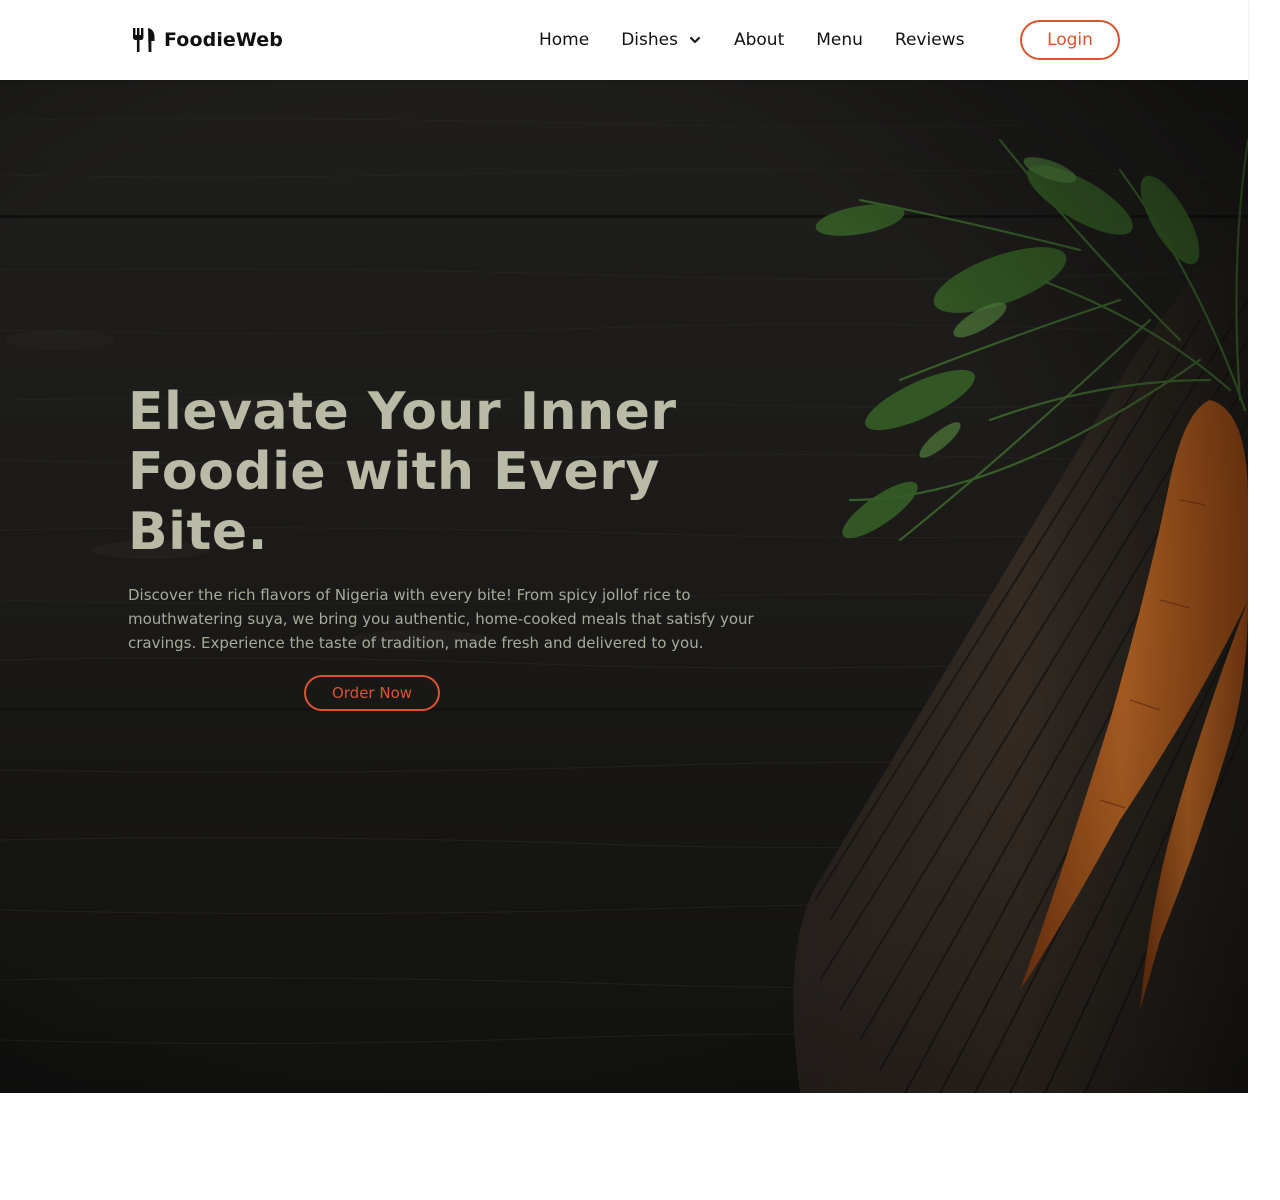 The width and height of the screenshot is (1280, 1200). What do you see at coordinates (759, 40) in the screenshot?
I see `nav-about: About` at bounding box center [759, 40].